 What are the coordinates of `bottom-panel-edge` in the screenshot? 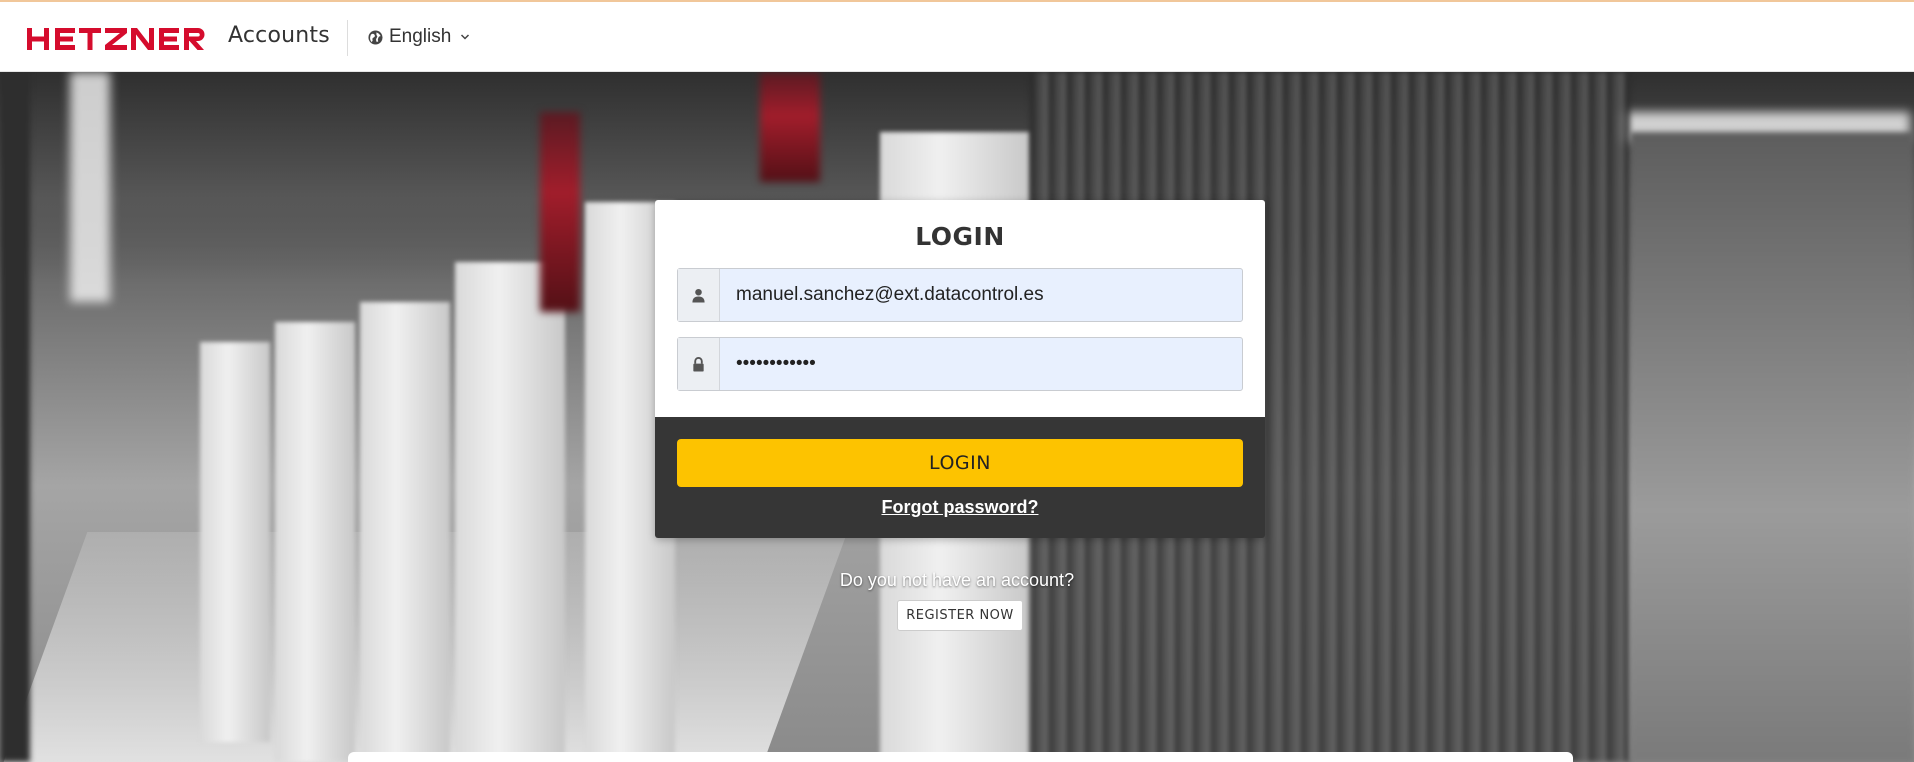 It's located at (960, 757).